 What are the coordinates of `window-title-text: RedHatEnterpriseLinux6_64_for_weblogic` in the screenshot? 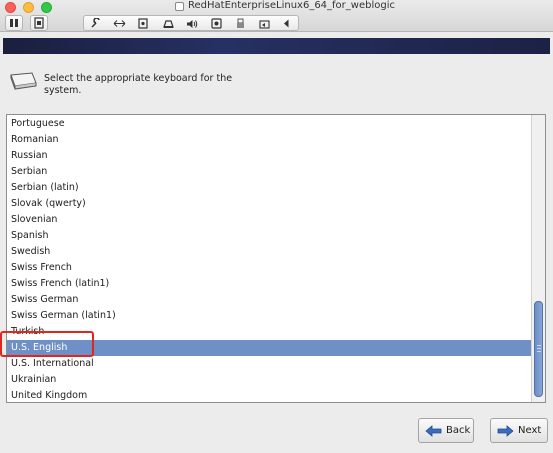 It's located at (291, 5).